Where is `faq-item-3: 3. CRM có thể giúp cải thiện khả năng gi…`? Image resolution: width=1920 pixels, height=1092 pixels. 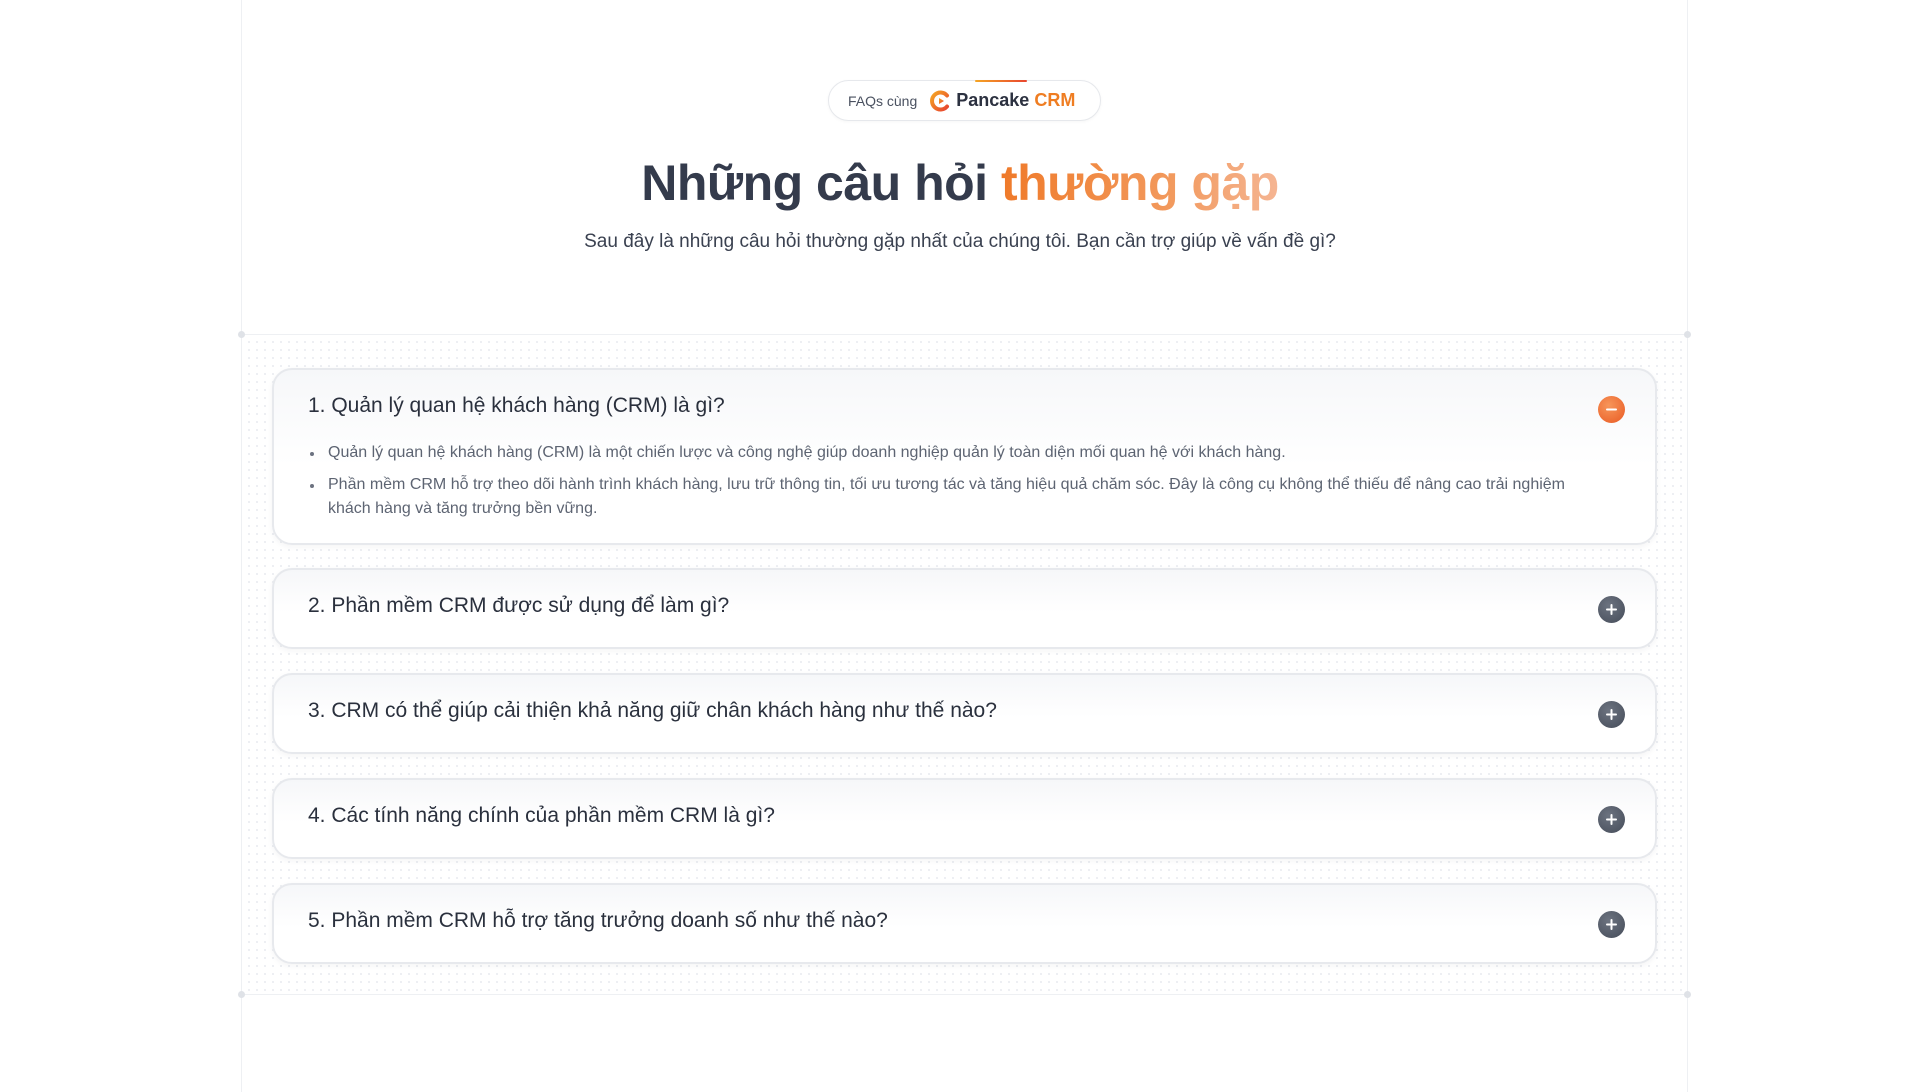 faq-item-3: 3. CRM có thể giúp cải thiện khả năng gi… is located at coordinates (964, 713).